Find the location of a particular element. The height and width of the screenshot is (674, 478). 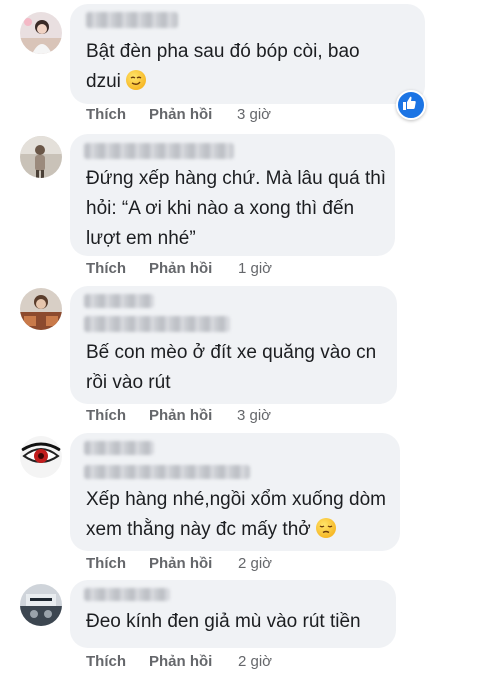

pensive-emoji-icon is located at coordinates (326, 528).